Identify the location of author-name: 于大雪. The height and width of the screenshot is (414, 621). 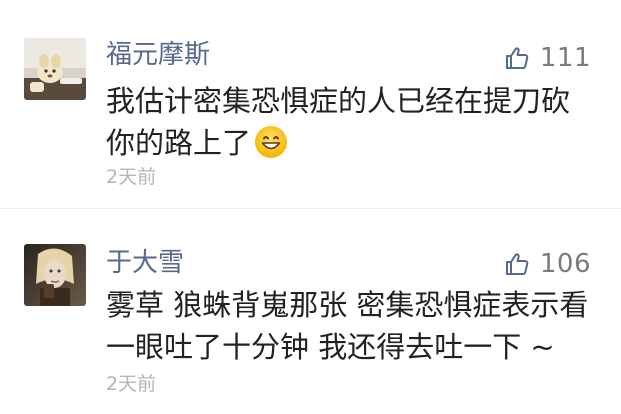
(145, 263).